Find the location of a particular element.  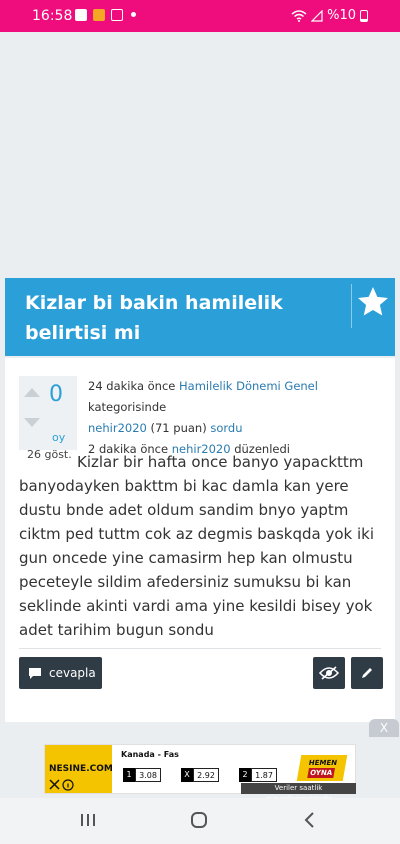

favorite-star-icon is located at coordinates (373, 302).